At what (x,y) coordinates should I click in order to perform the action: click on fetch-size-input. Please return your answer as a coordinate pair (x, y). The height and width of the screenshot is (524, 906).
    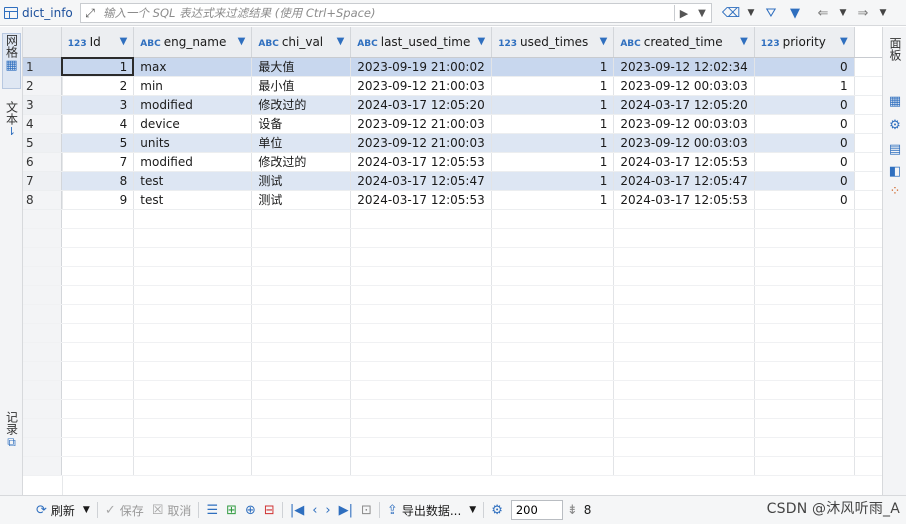
    Looking at the image, I should click on (536, 510).